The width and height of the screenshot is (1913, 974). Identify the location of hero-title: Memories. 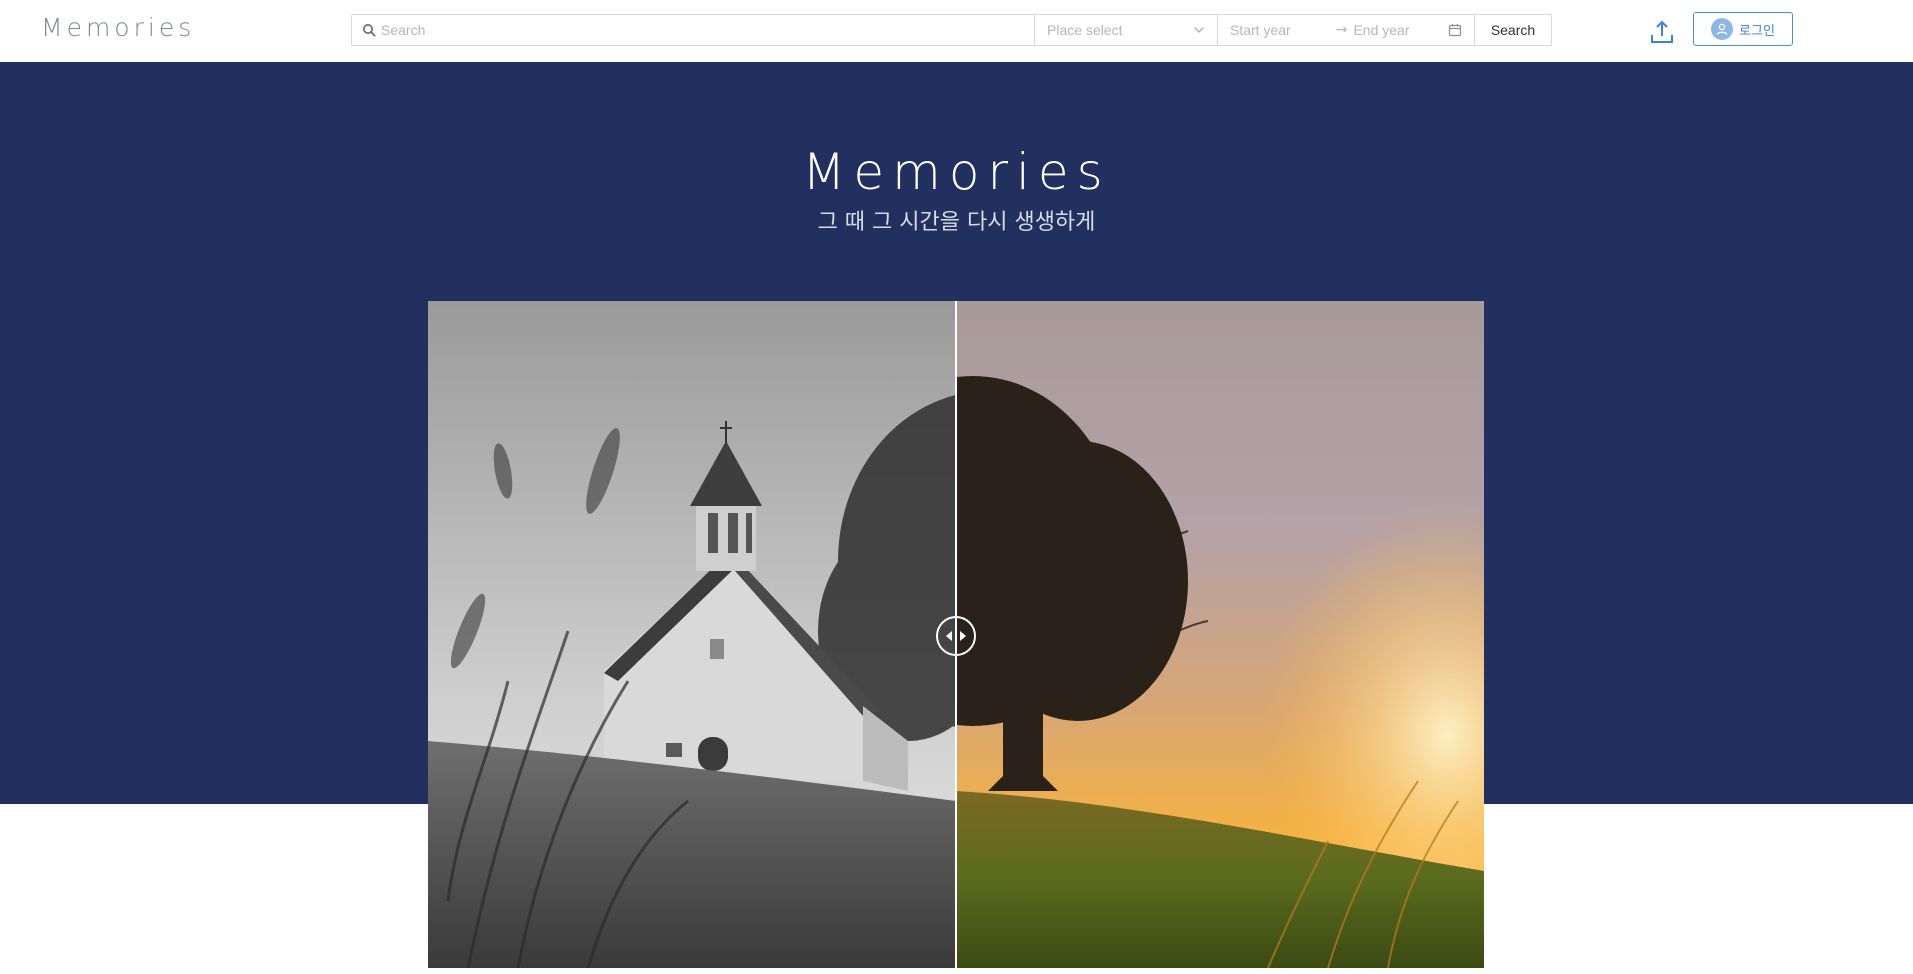
(956, 172).